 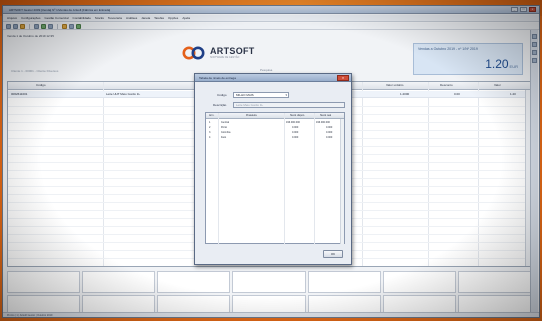 I want to click on maximize-button: □, so click(x=523, y=9).